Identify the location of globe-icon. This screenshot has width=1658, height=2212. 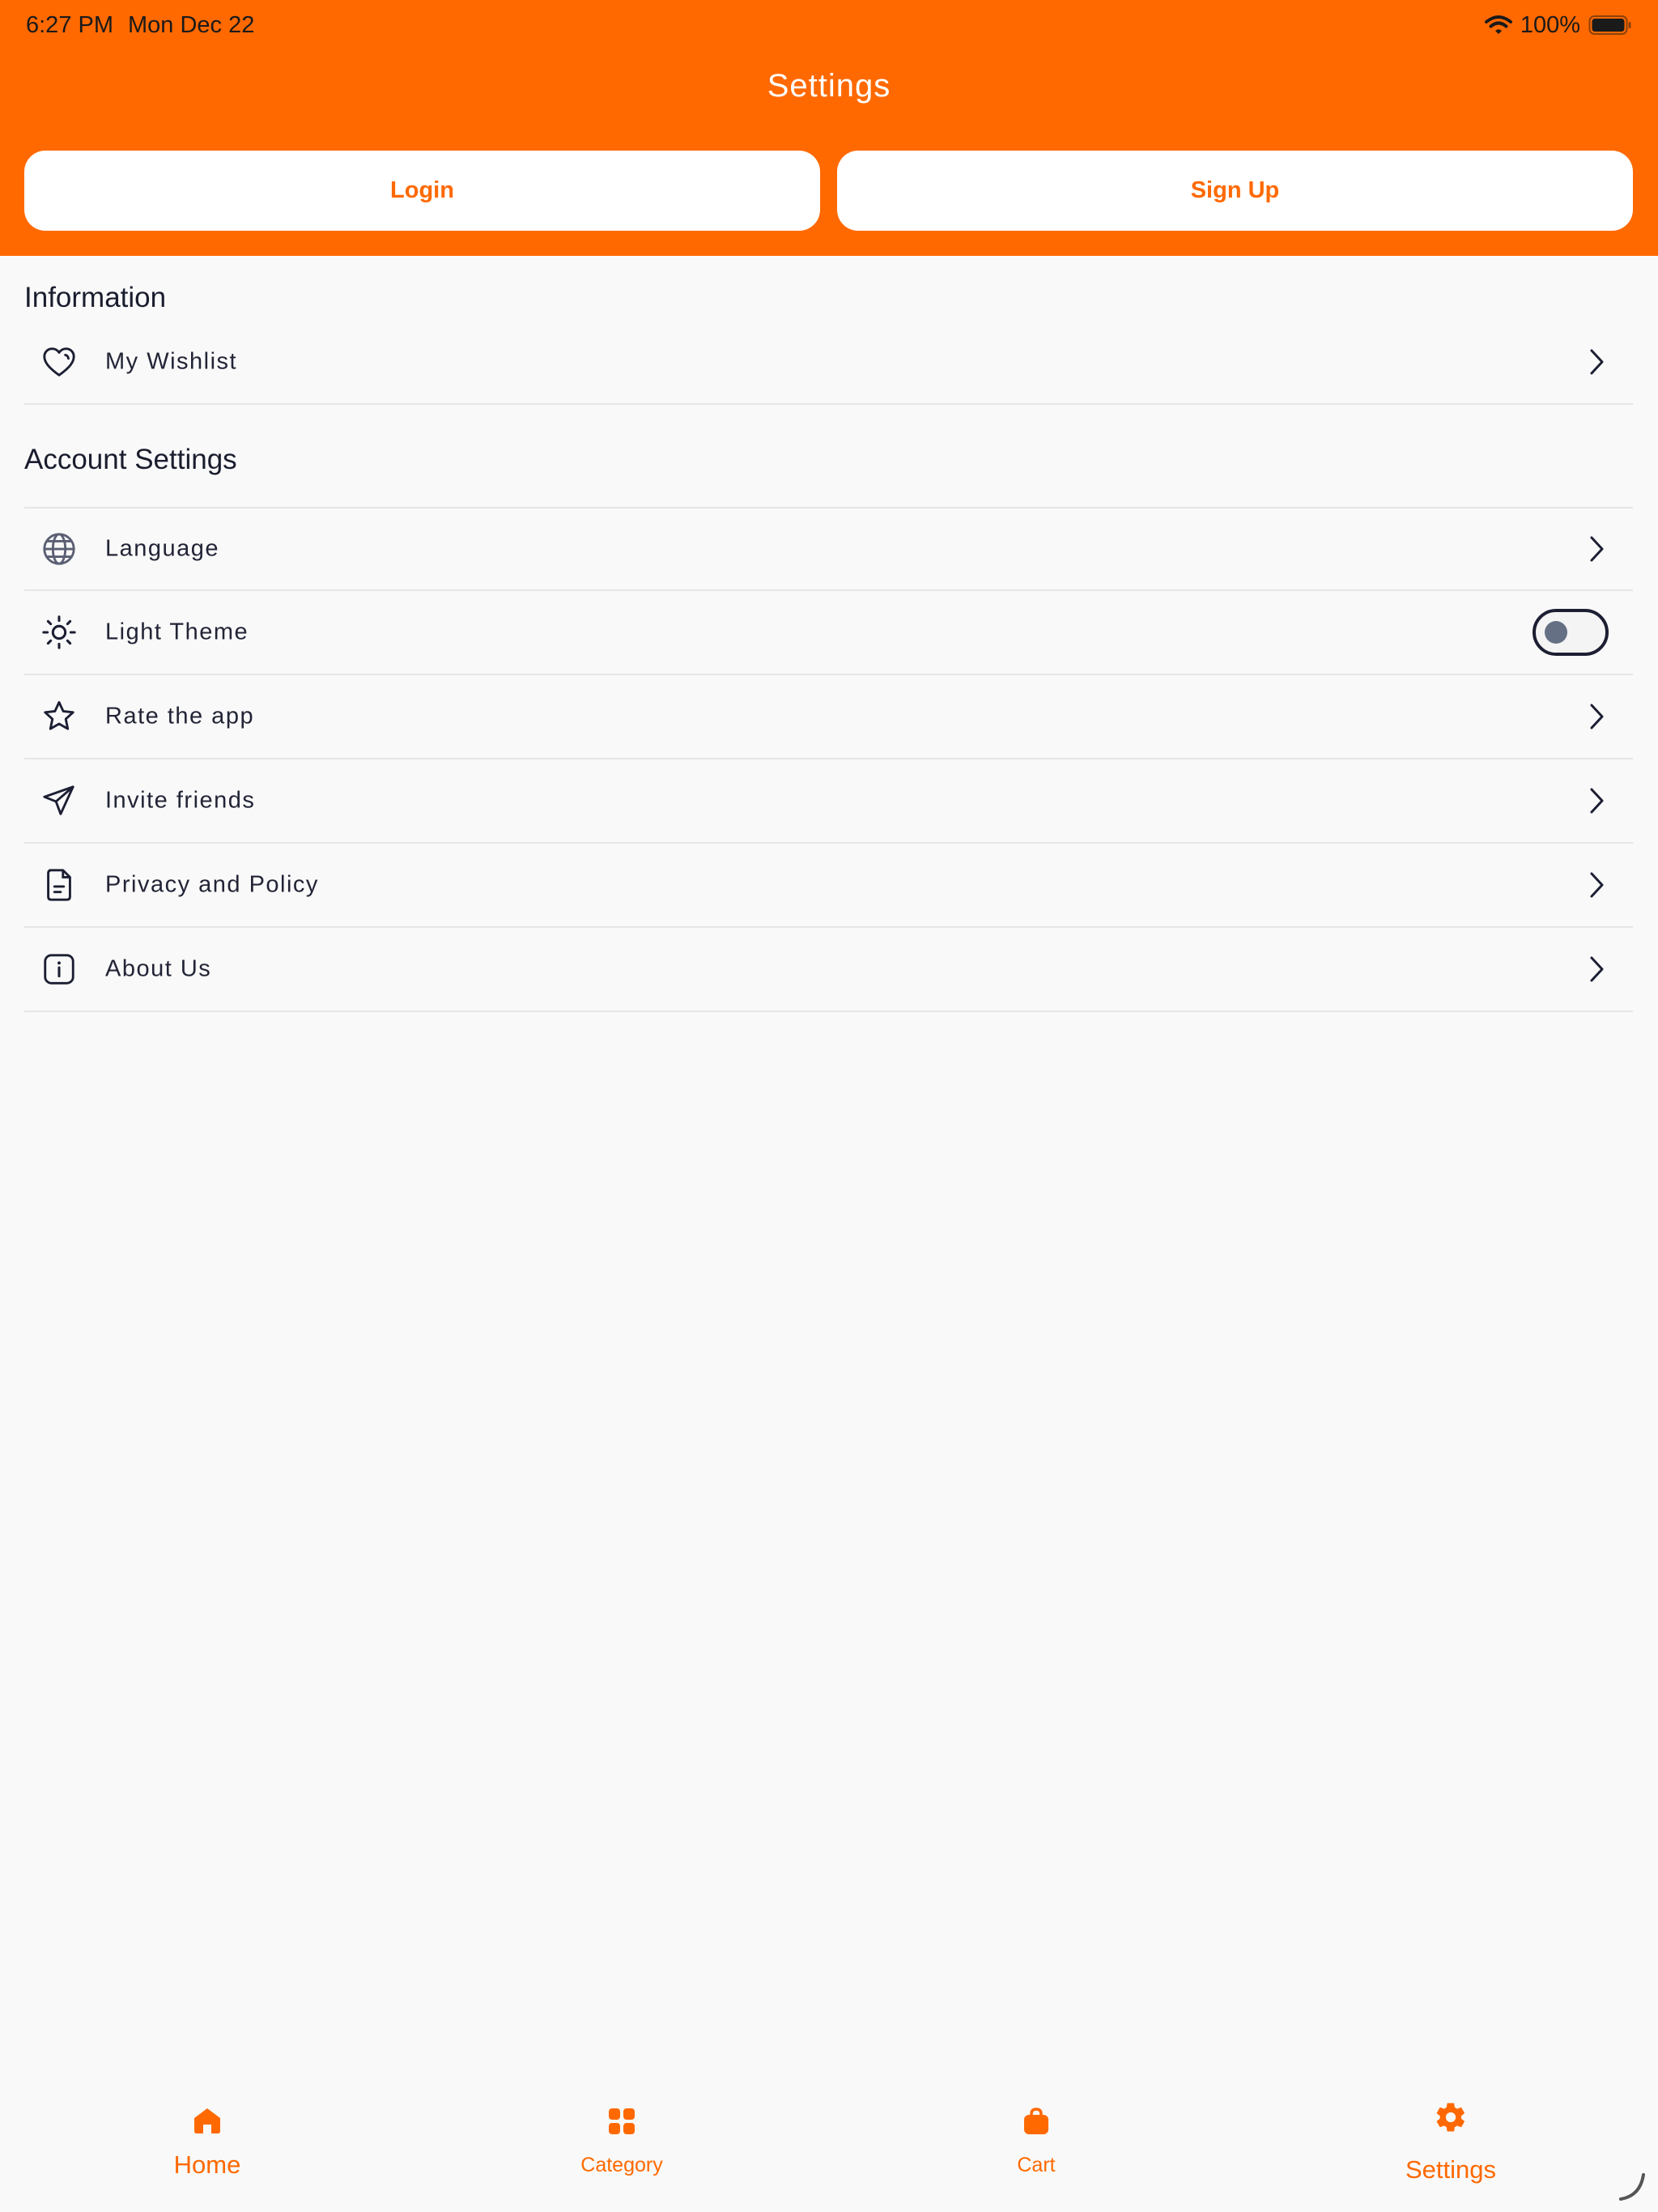
(59, 549).